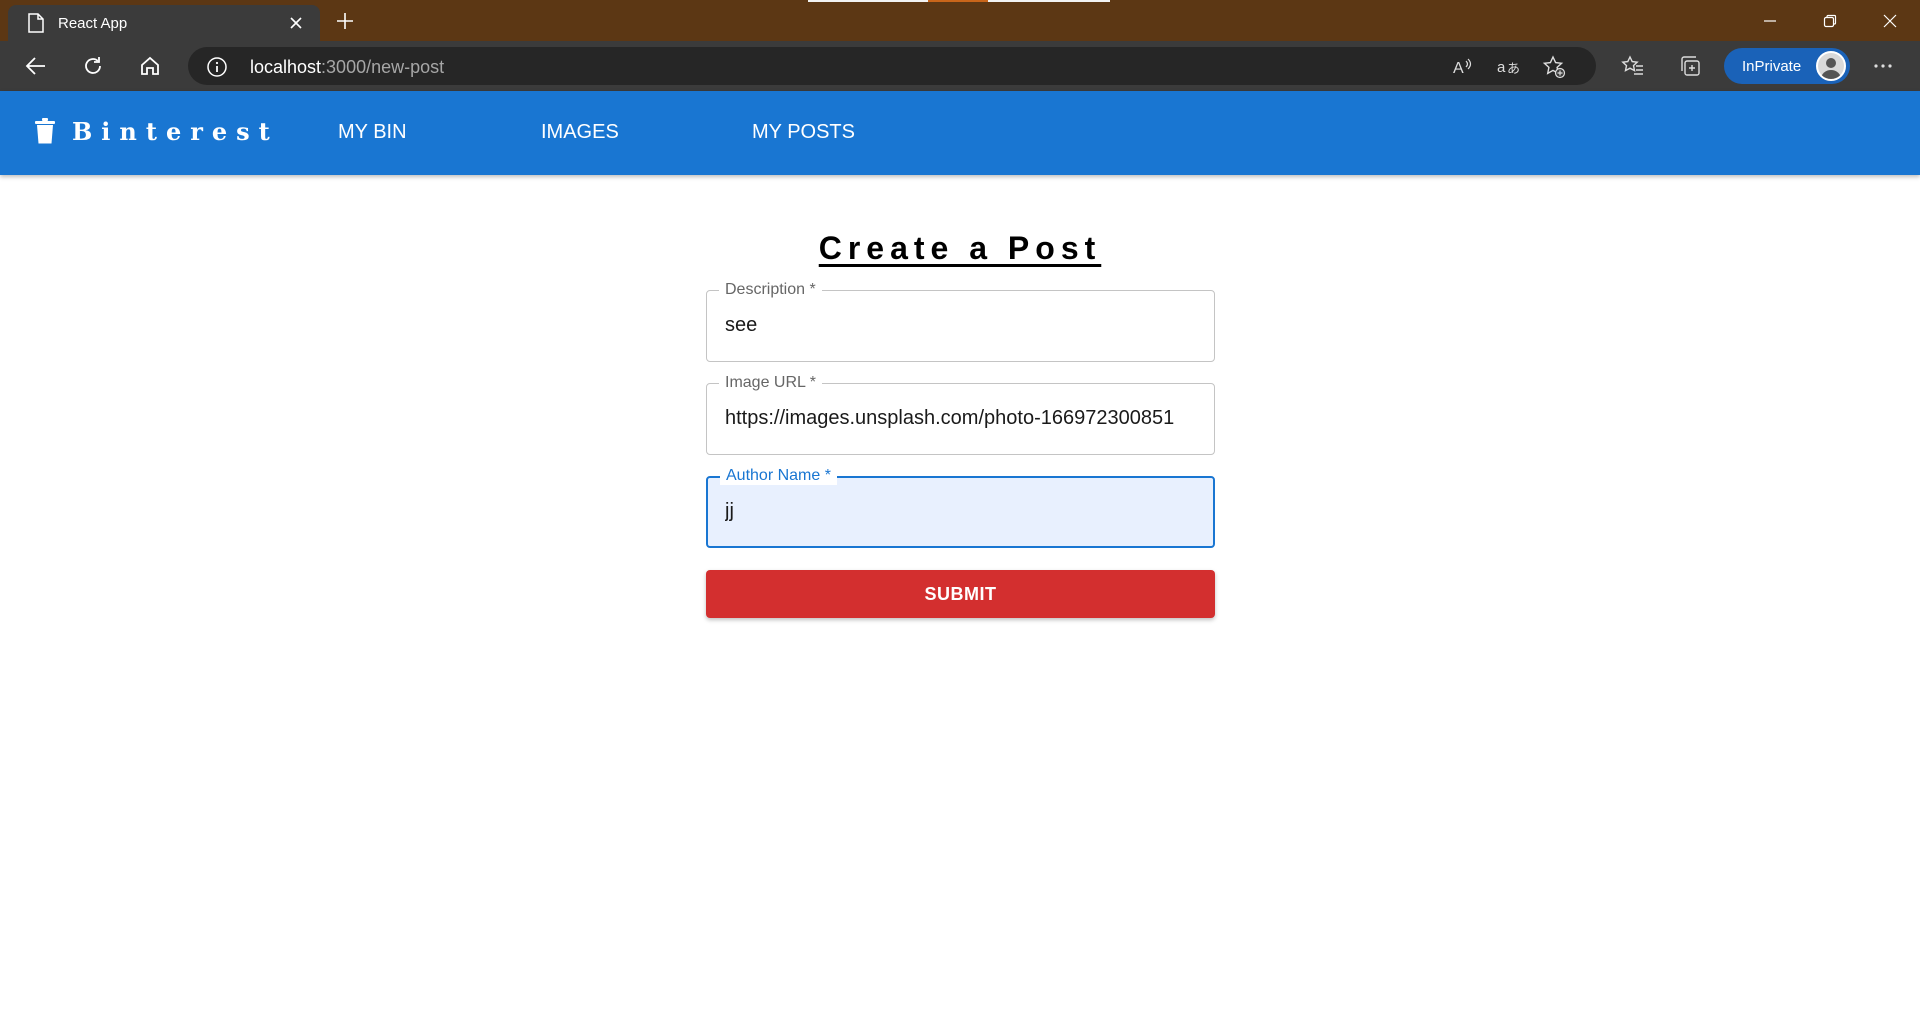 The height and width of the screenshot is (1030, 1920). What do you see at coordinates (1772, 66) in the screenshot?
I see `inprivate-label: InPrivate` at bounding box center [1772, 66].